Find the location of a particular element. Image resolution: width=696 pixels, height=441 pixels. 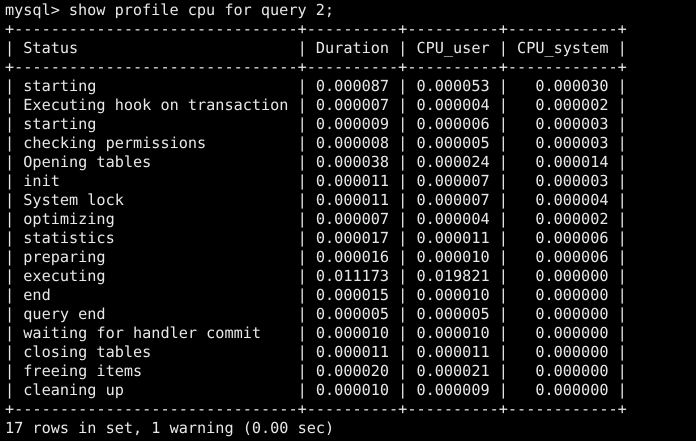

output-line: | starting | 0.000009 | 0.000006 | 0.000003 | is located at coordinates (316, 124).